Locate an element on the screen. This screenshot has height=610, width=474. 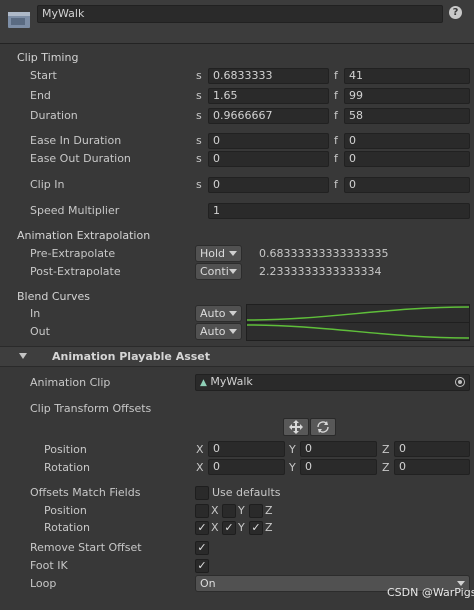
start-s-unit: s is located at coordinates (199, 75).